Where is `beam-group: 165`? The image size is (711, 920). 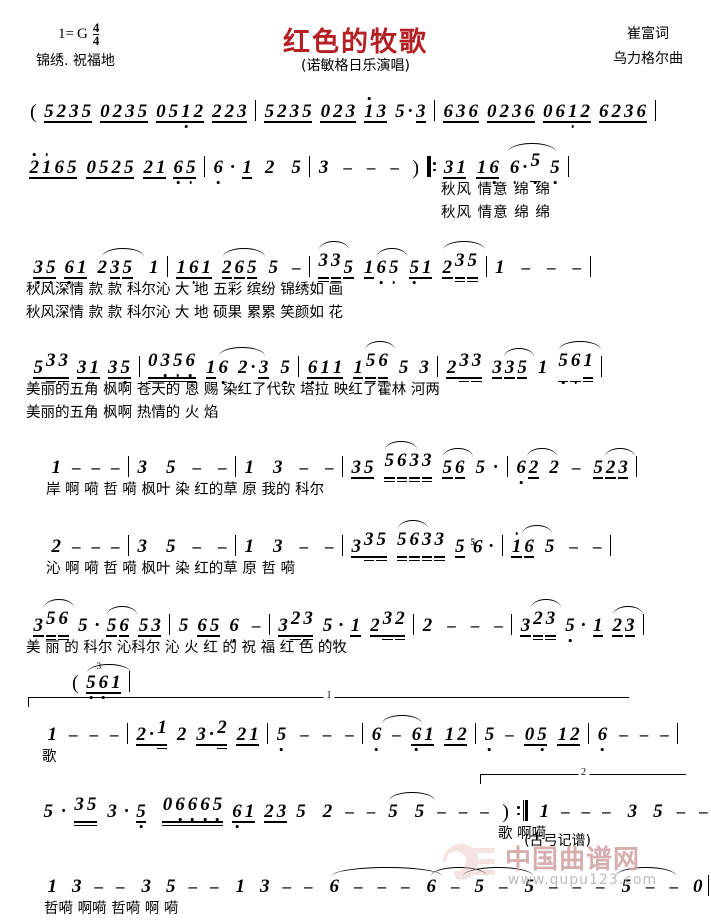 beam-group: 165 is located at coordinates (385, 263).